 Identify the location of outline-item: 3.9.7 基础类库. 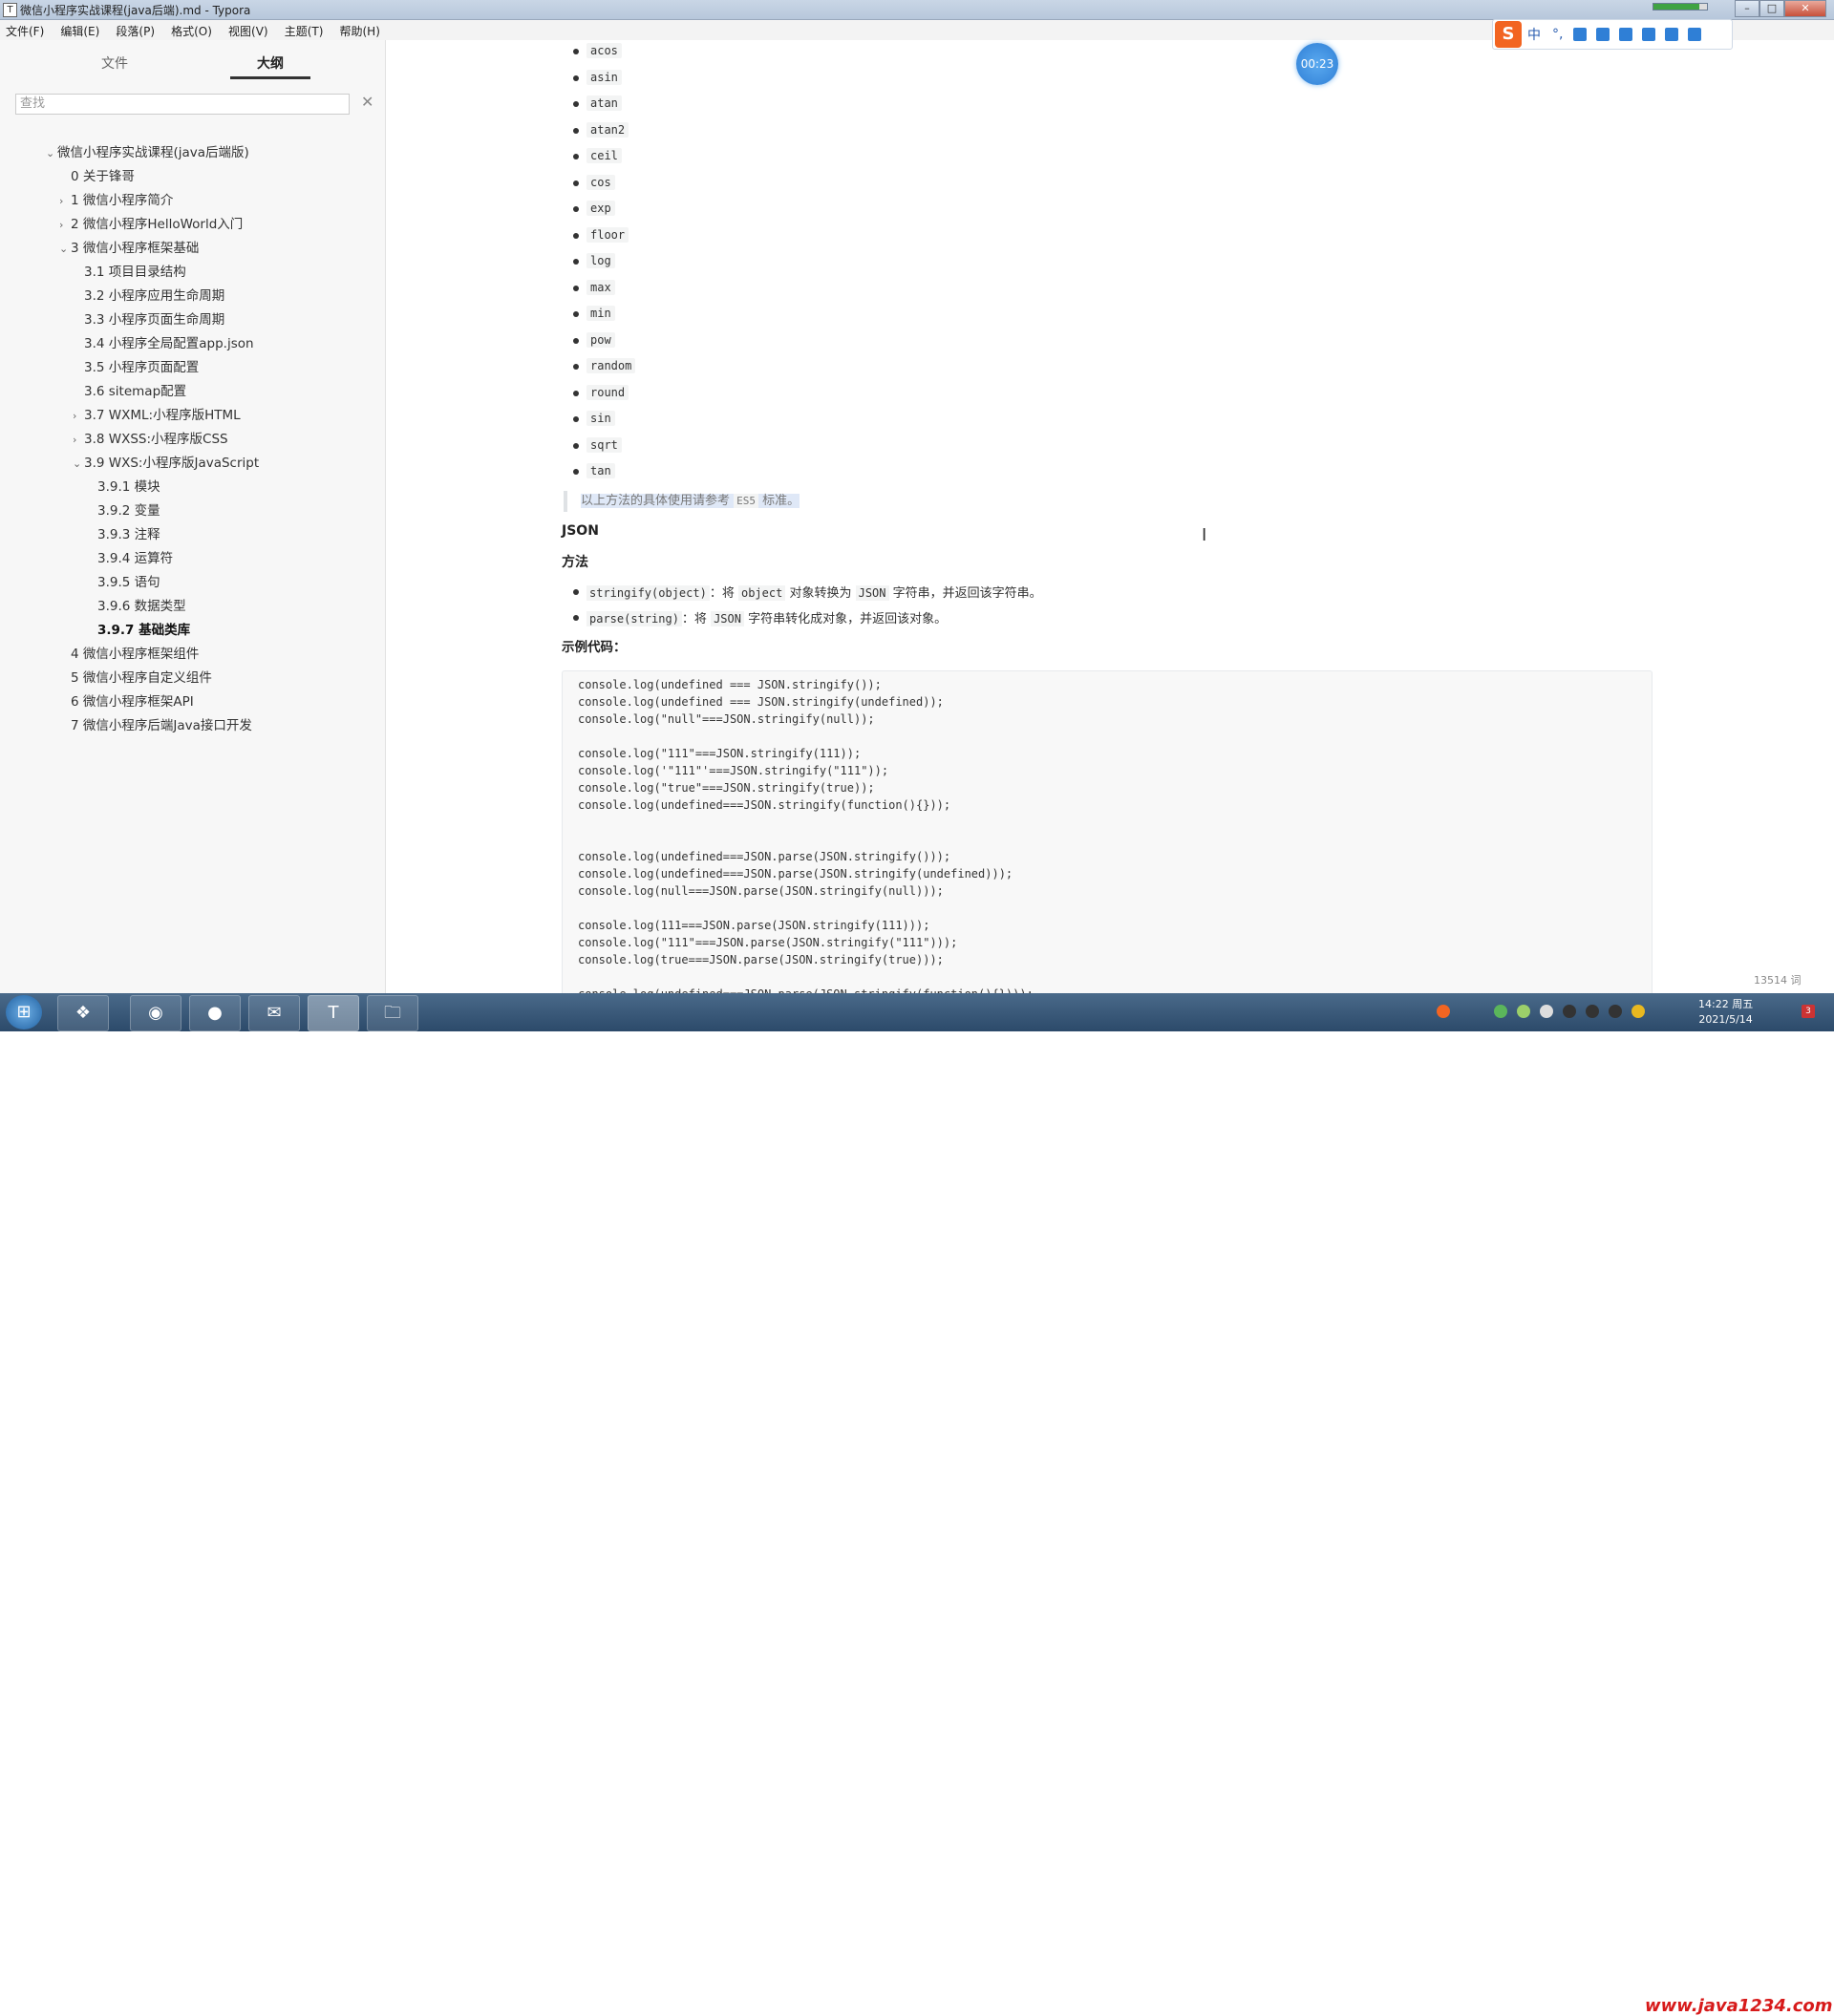
(138, 628).